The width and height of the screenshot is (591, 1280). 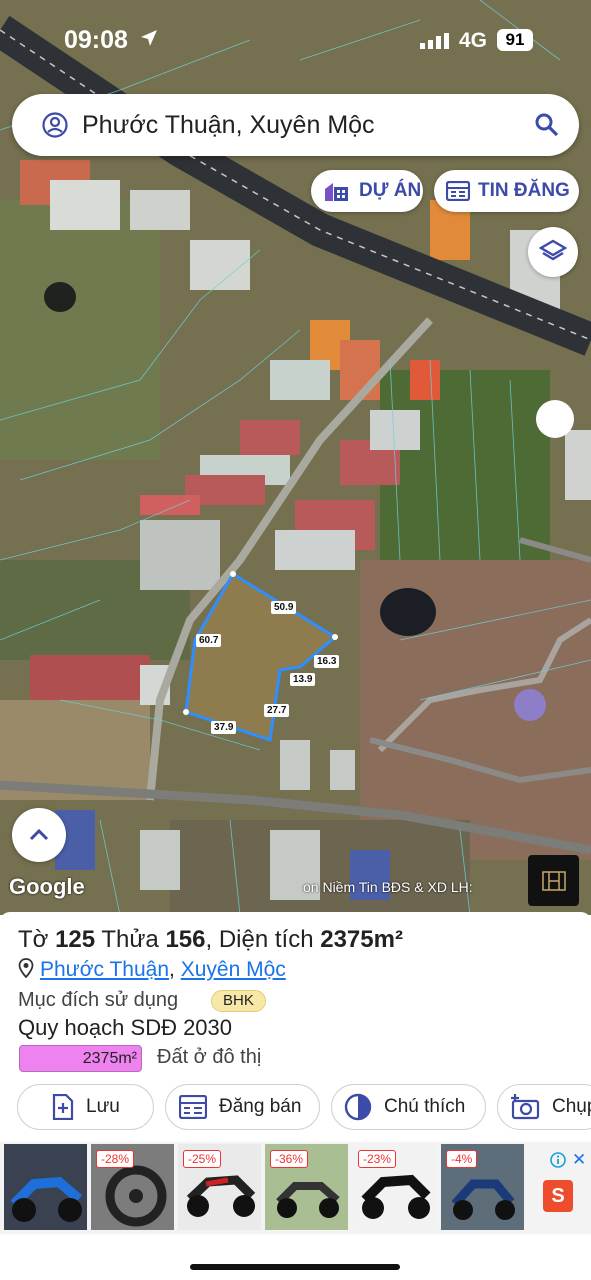 I want to click on listings-chip-label: TIN ĐĂNG, so click(x=524, y=190).